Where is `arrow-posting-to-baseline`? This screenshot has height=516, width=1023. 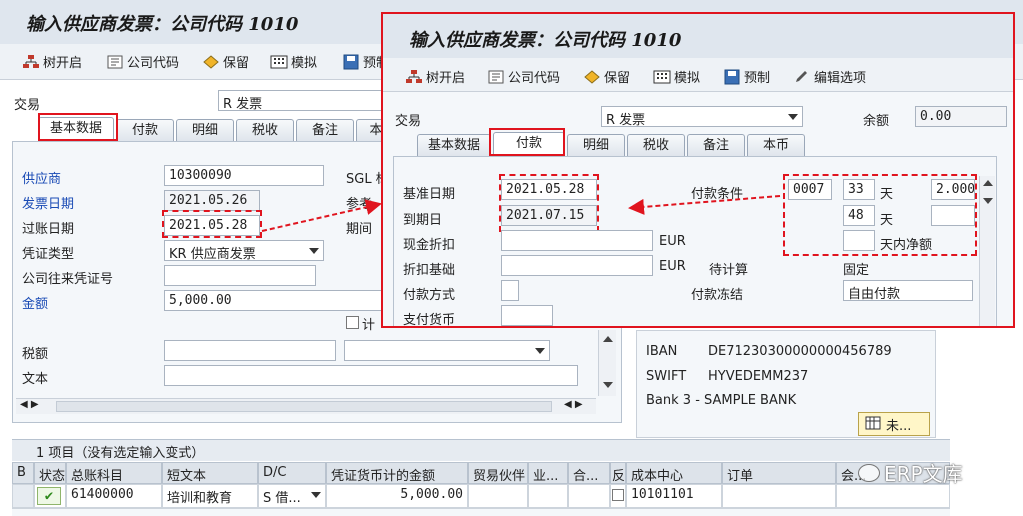 arrow-posting-to-baseline is located at coordinates (321, 215).